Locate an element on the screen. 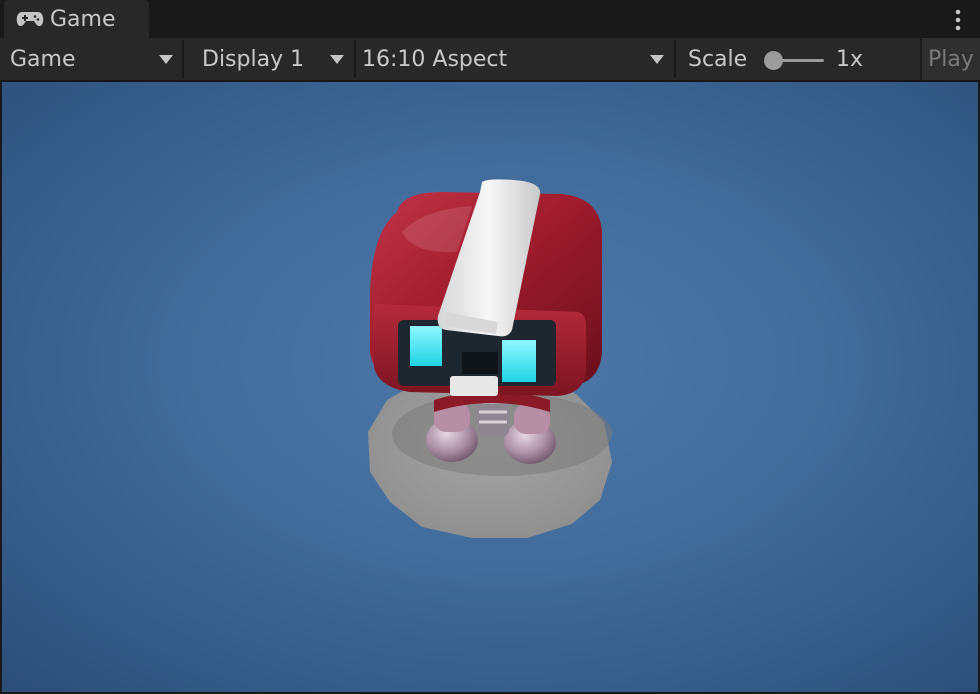 The image size is (980, 694). aspect-dropdown: 16:10 Aspect is located at coordinates (515, 59).